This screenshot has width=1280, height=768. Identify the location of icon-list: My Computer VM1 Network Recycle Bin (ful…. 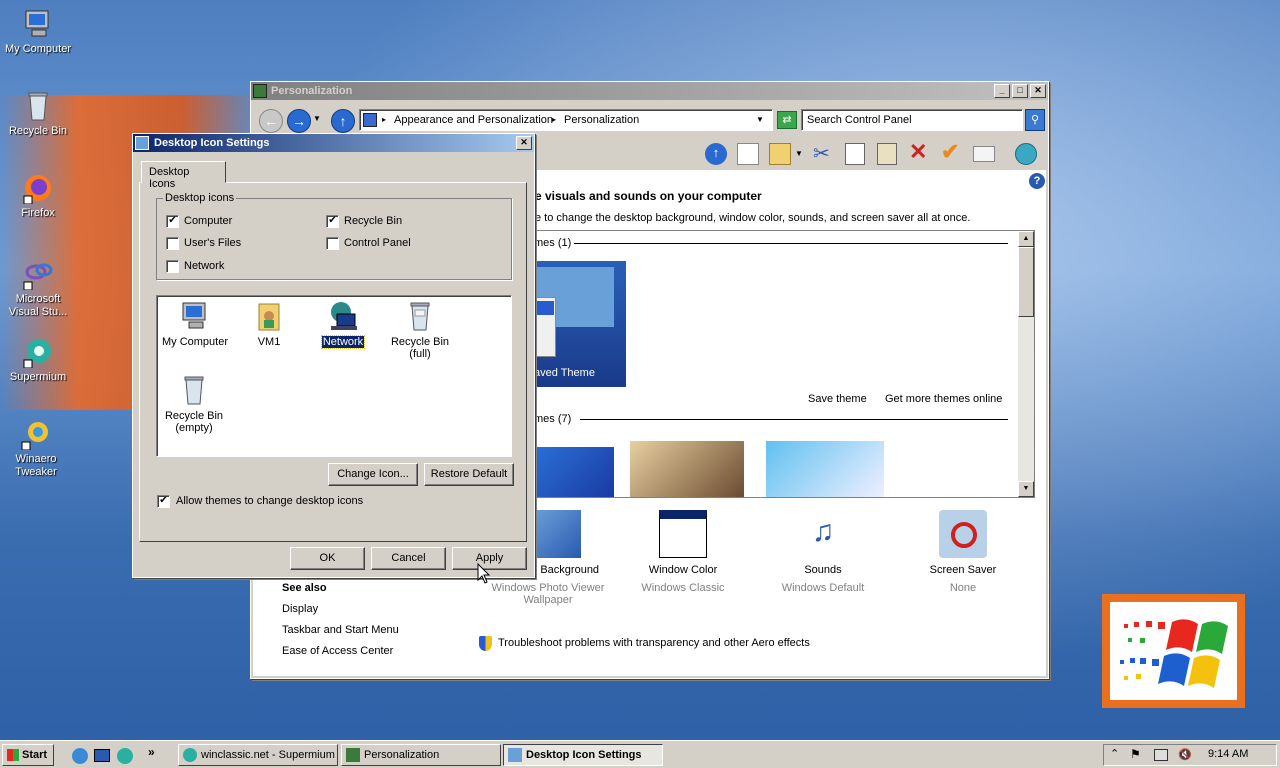
(334, 376).